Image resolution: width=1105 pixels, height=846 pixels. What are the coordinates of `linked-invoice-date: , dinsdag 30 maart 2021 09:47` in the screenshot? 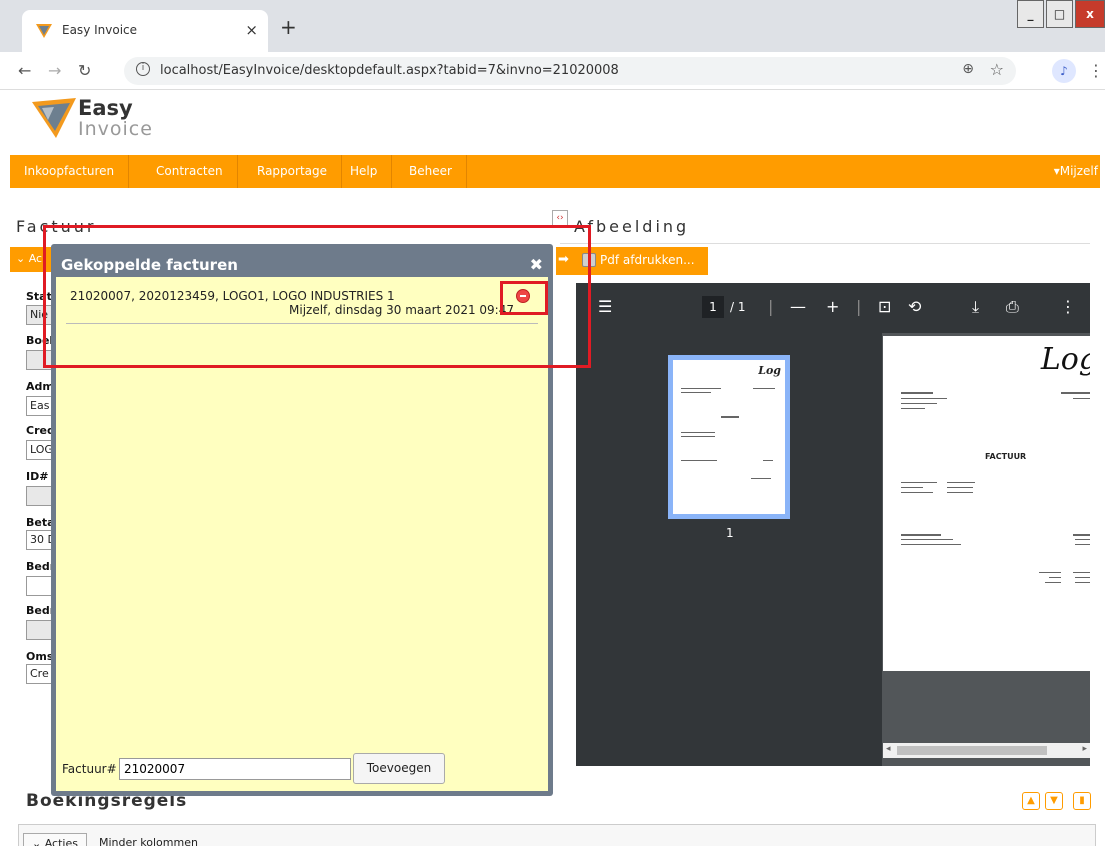 It's located at (420, 310).